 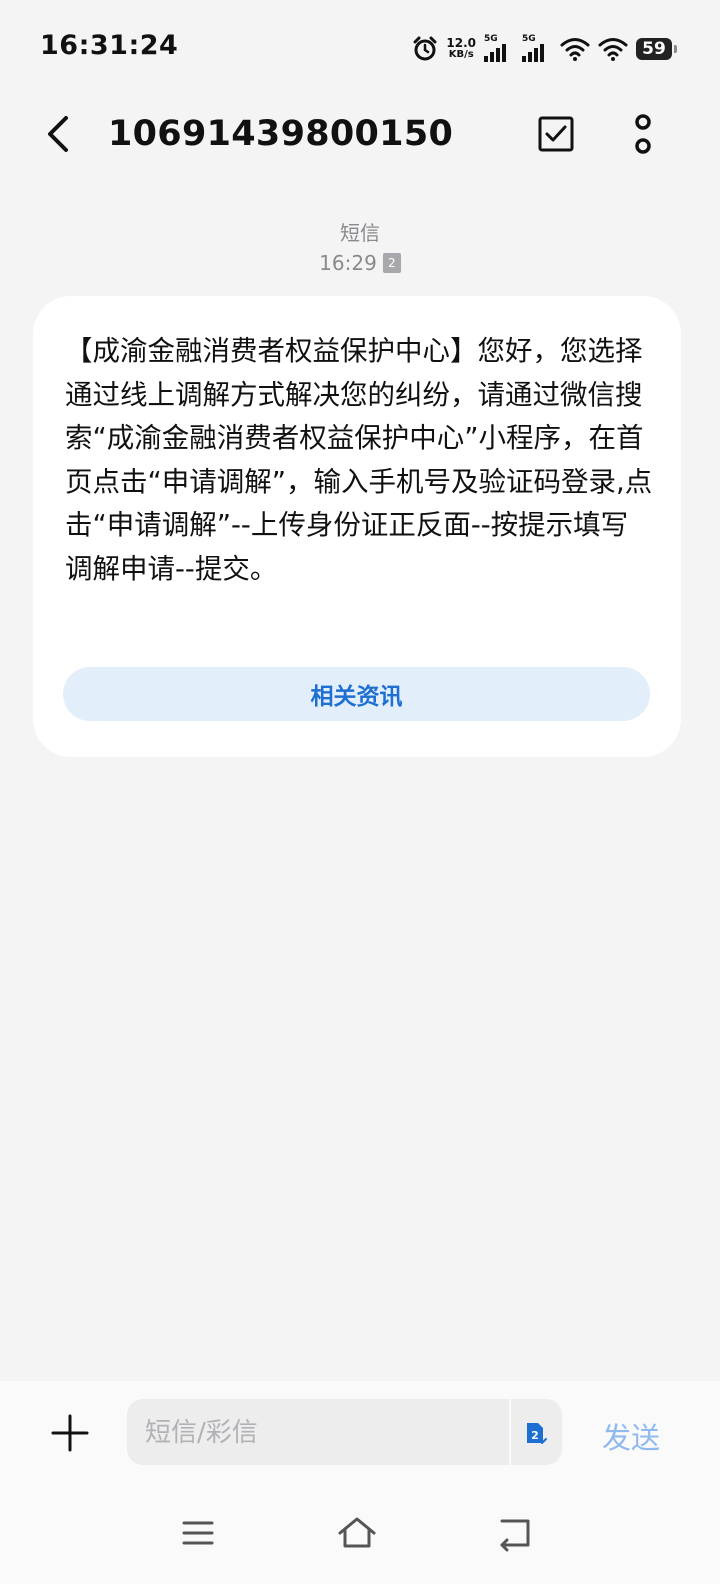 I want to click on back-arrow-icon, so click(x=58, y=134).